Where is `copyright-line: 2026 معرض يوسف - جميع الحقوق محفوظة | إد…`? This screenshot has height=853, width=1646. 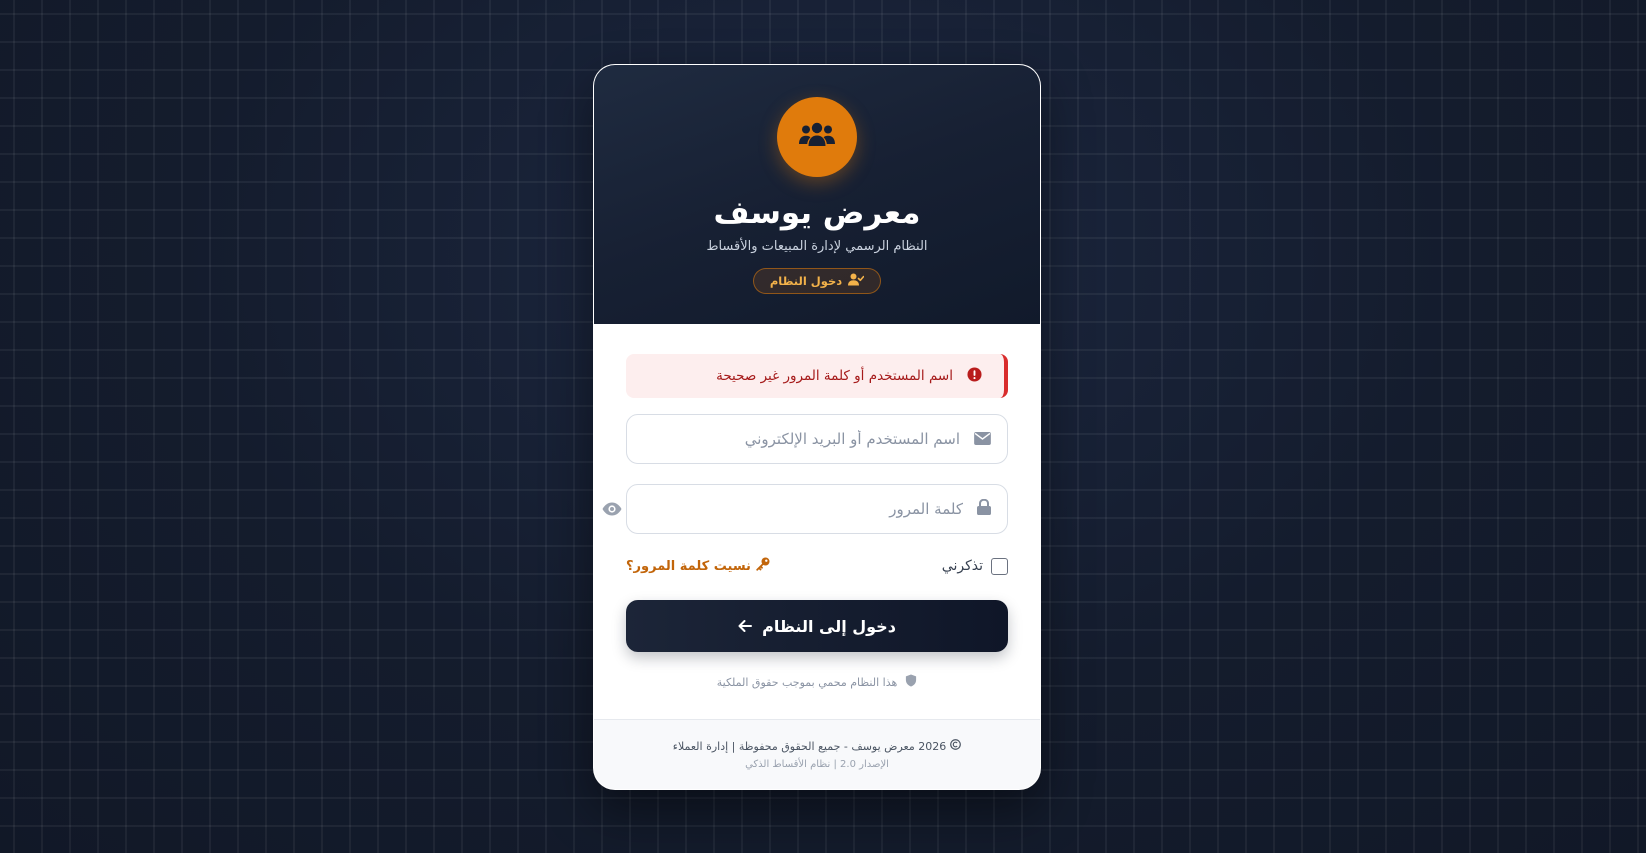
copyright-line: 2026 معرض يوسف - جميع الحقوق محفوظة | إد… is located at coordinates (817, 746).